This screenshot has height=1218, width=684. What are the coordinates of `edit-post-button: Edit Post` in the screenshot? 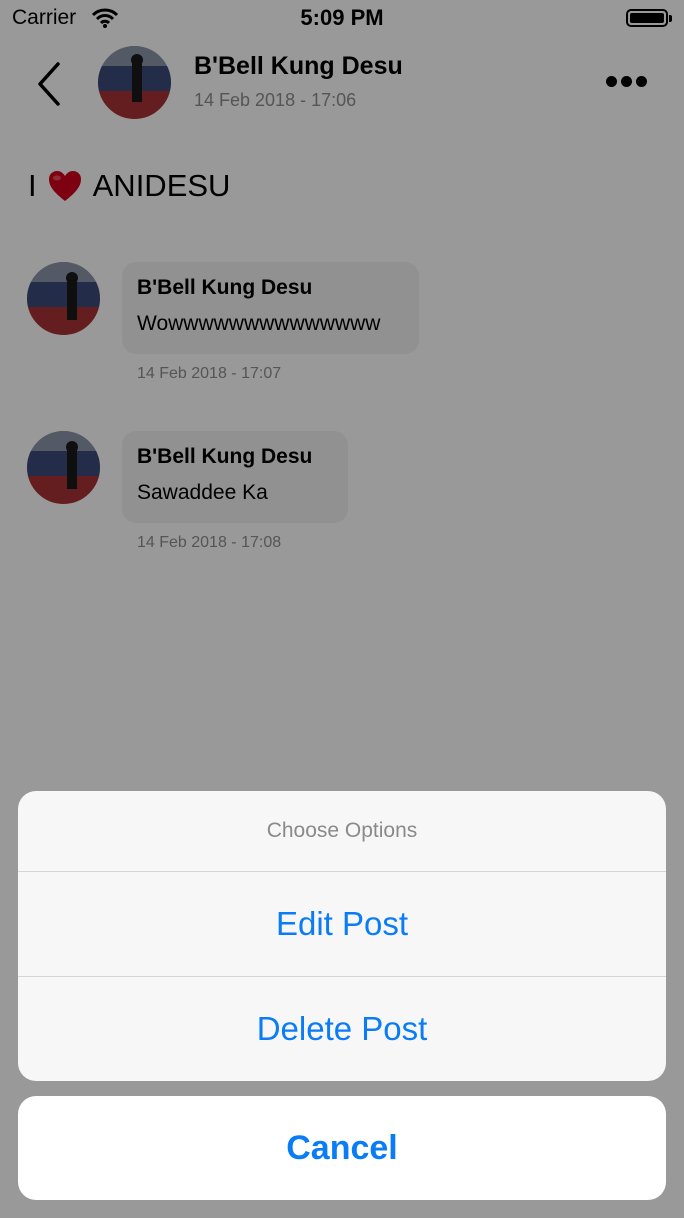 It's located at (342, 924).